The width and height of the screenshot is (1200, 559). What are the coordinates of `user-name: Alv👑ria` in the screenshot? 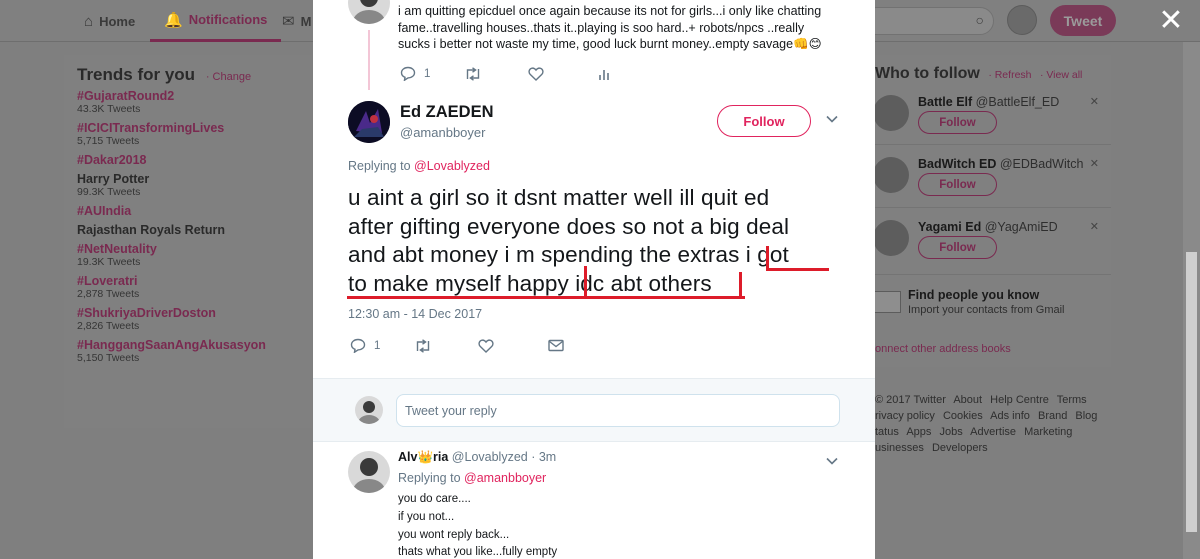 It's located at (423, 457).